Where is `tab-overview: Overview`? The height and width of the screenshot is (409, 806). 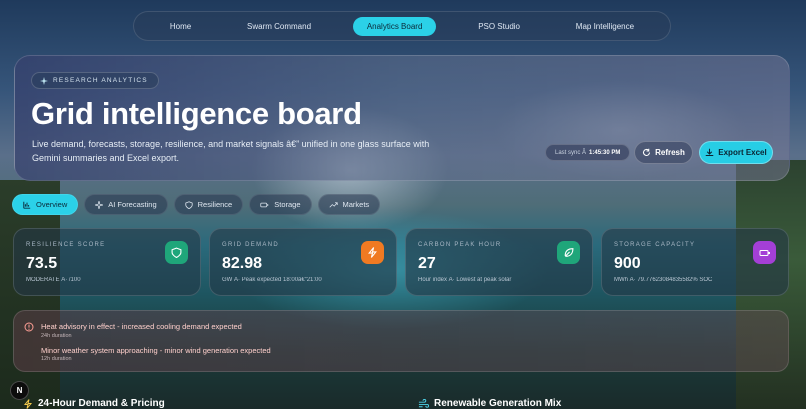 tab-overview: Overview is located at coordinates (45, 204).